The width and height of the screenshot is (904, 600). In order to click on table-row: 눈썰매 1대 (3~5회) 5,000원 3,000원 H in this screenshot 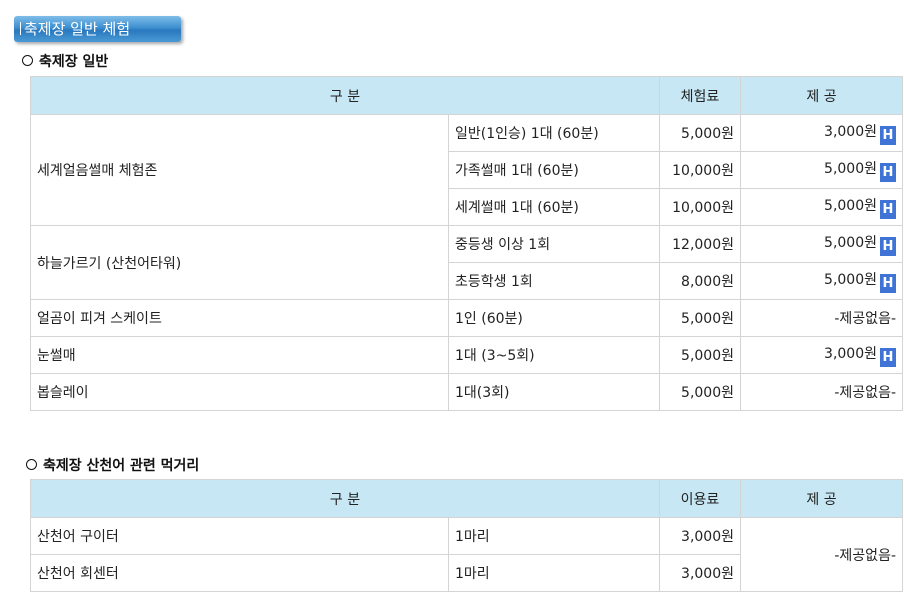, I will do `click(466, 355)`.